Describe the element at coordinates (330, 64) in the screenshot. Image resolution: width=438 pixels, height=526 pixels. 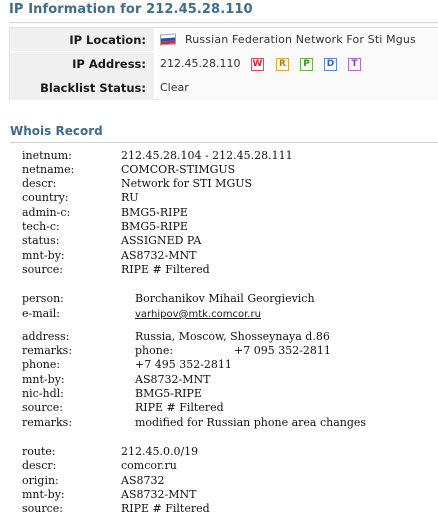
I see `dns-tool-button: D` at that location.